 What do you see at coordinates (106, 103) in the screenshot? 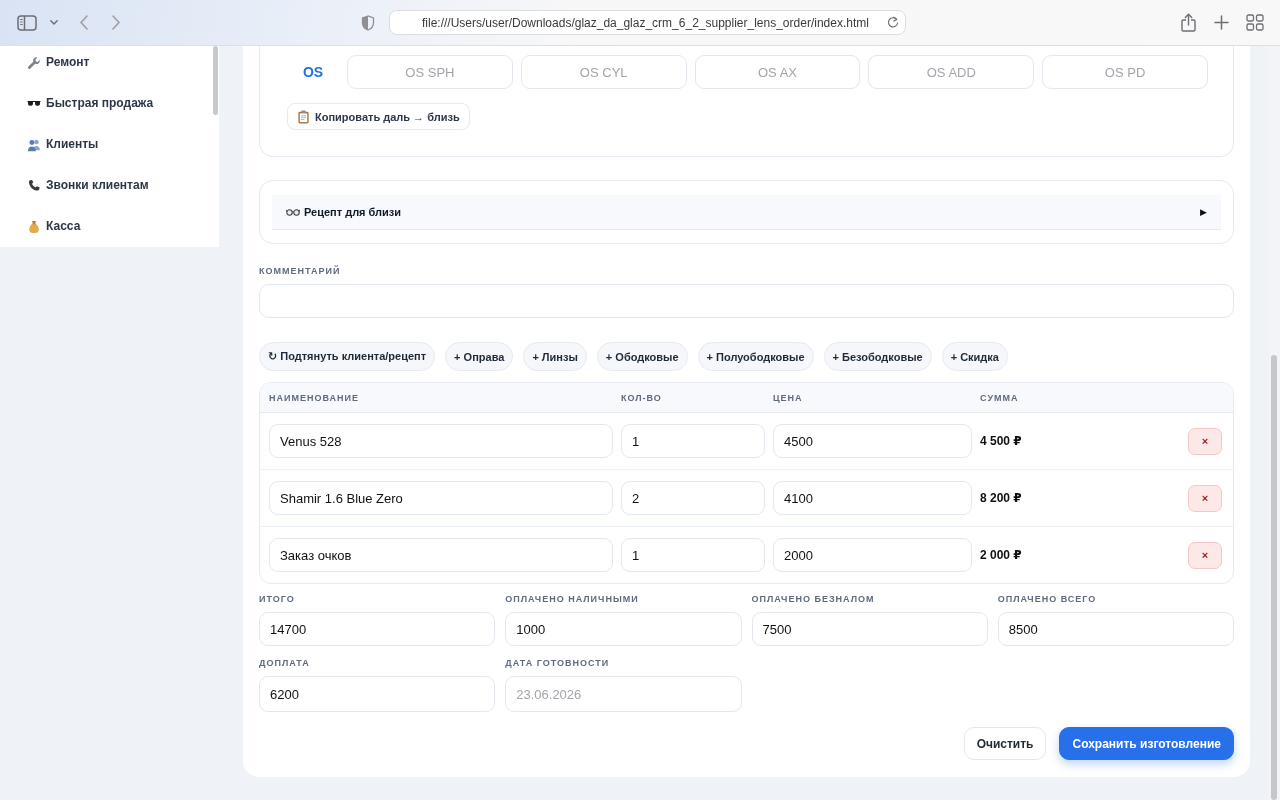
I see `sidebar-item: Быстрая продажа` at bounding box center [106, 103].